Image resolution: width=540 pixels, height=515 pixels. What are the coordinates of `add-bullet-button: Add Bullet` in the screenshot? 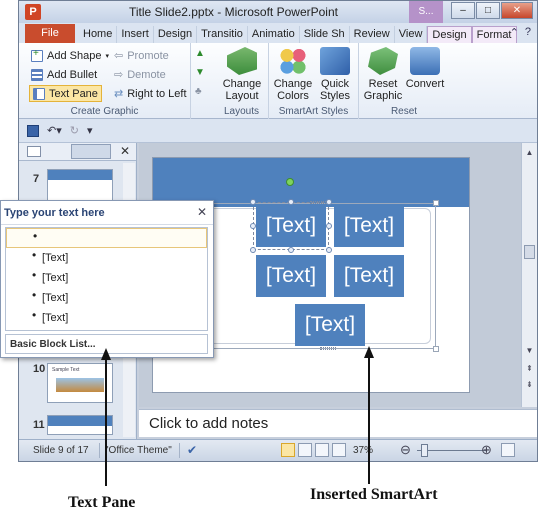 It's located at (64, 74).